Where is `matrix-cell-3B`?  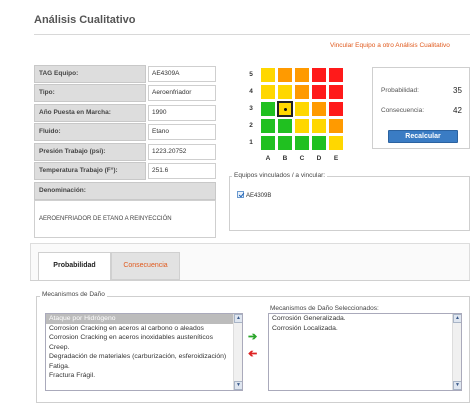 matrix-cell-3B is located at coordinates (285, 109).